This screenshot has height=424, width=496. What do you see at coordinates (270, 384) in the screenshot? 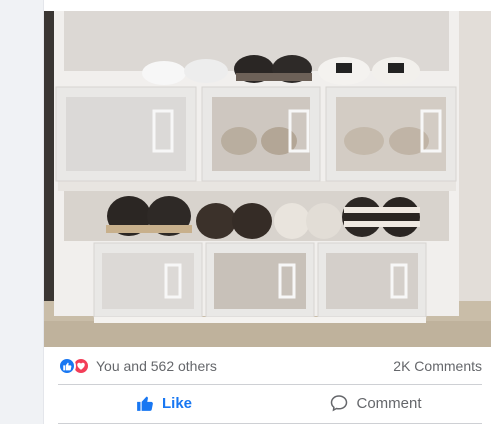
I see `divider` at bounding box center [270, 384].